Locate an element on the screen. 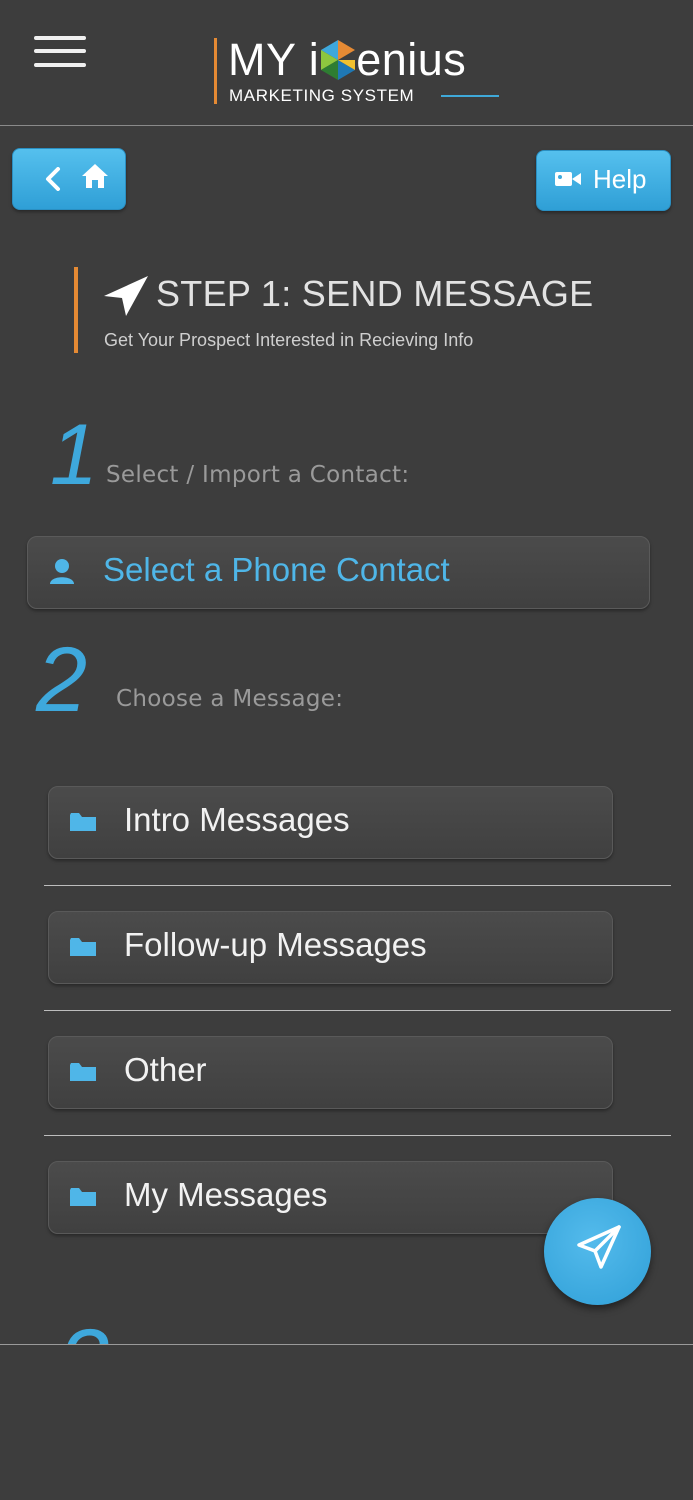 The image size is (693, 1500). help-button: Help is located at coordinates (603, 180).